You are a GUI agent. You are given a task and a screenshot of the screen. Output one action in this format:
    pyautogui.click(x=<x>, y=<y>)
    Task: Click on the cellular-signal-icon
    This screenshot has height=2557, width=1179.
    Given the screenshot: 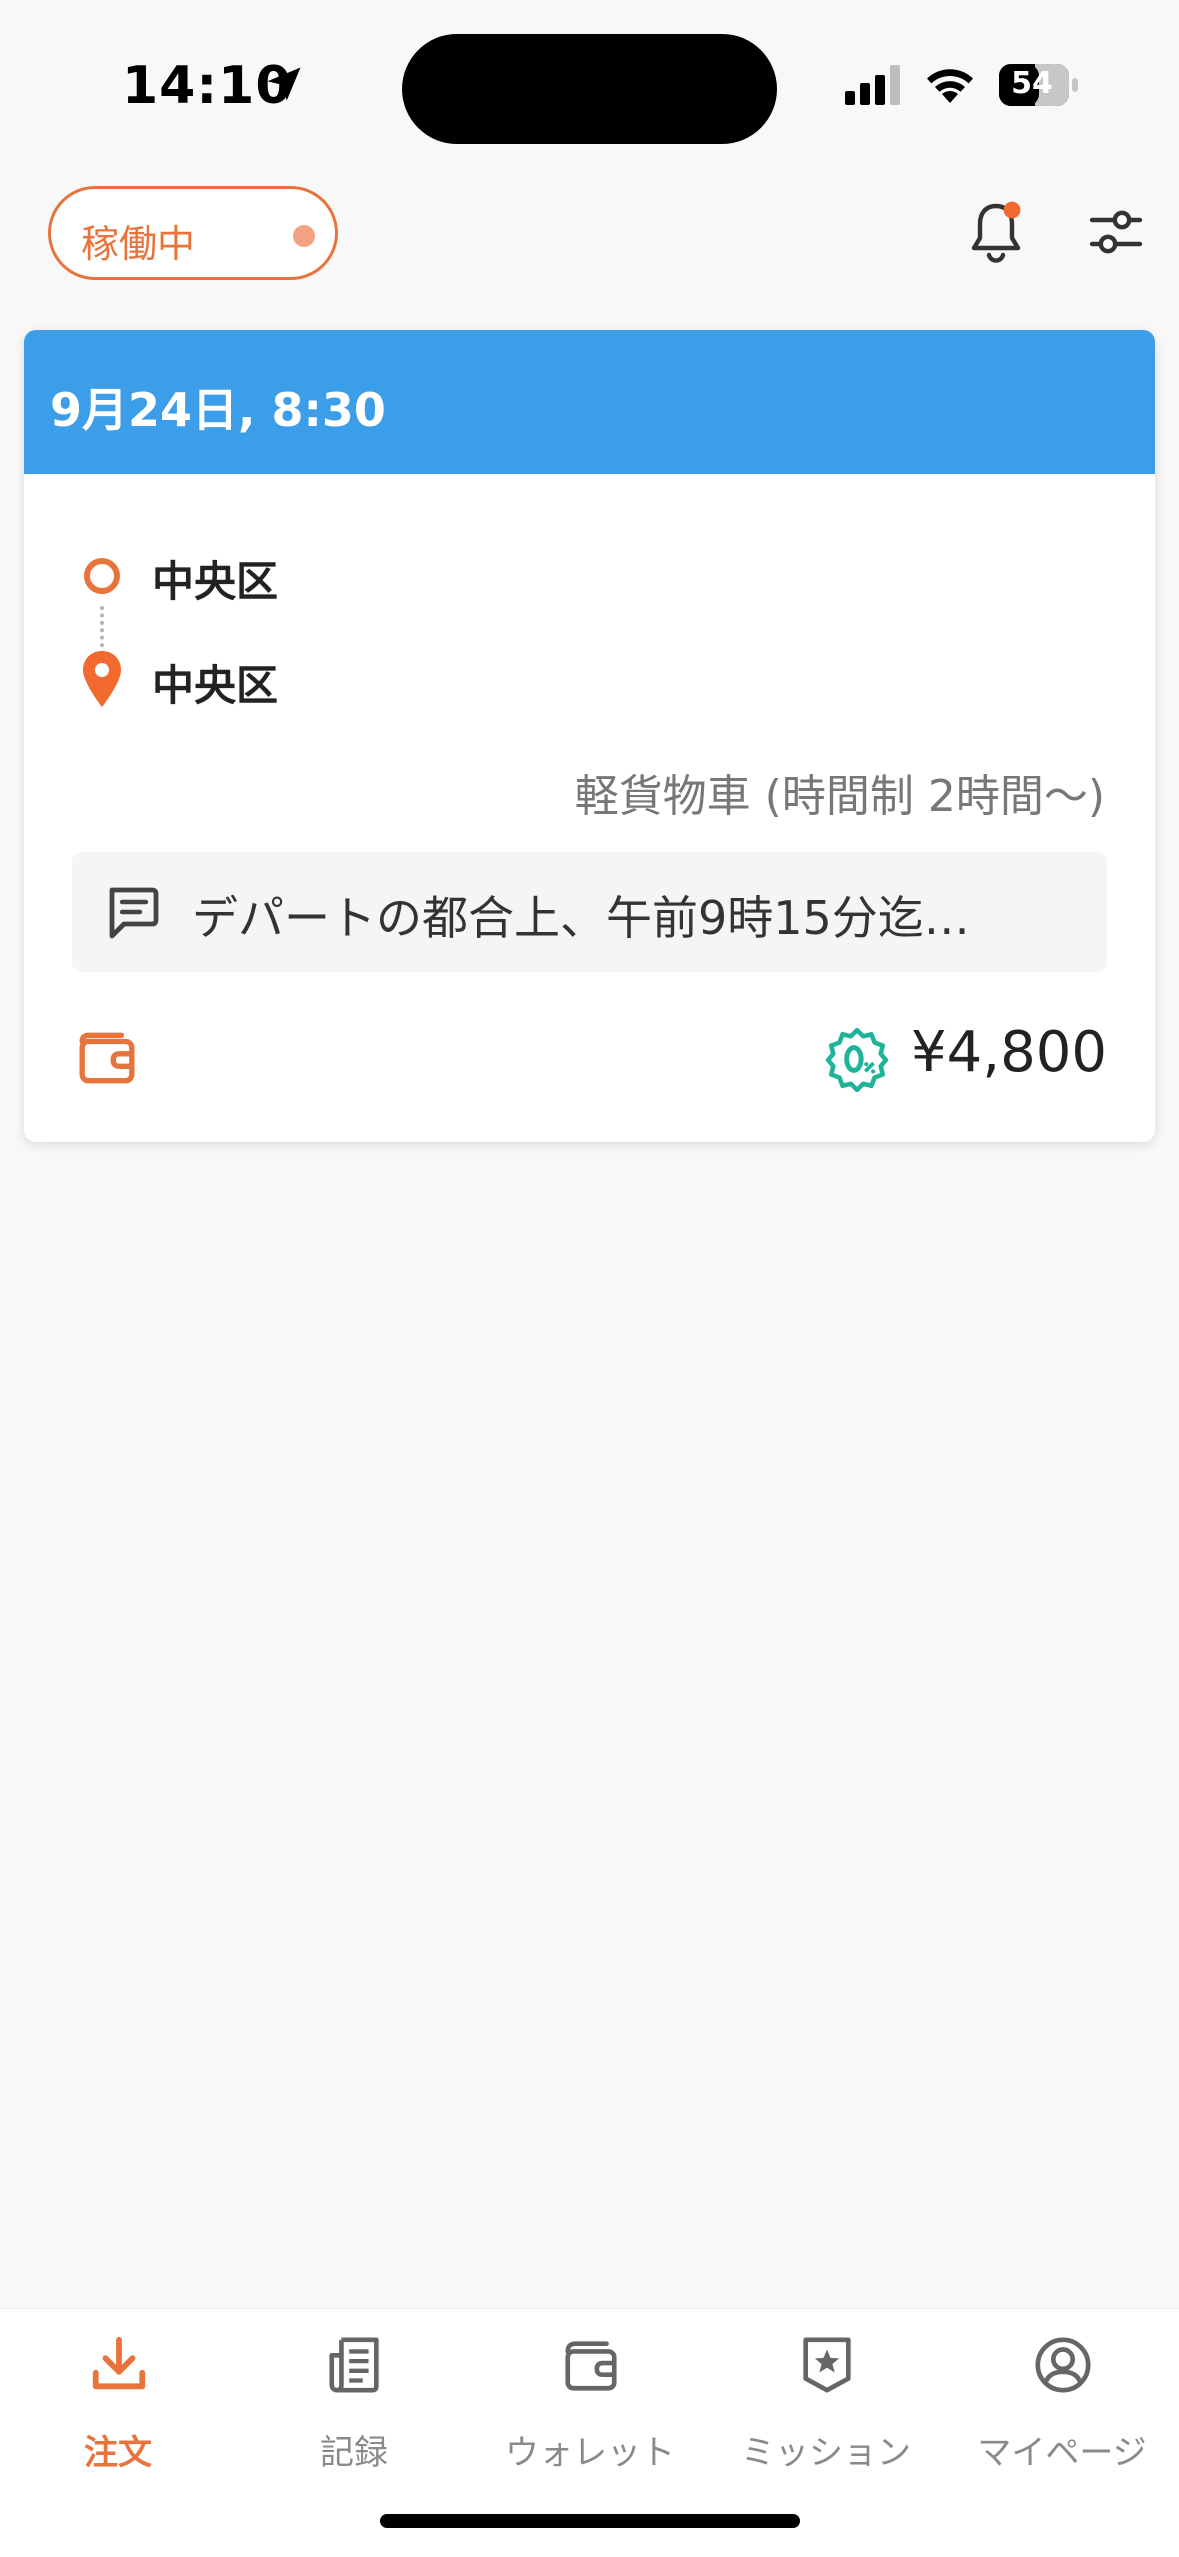 What is the action you would take?
    pyautogui.click(x=872, y=85)
    